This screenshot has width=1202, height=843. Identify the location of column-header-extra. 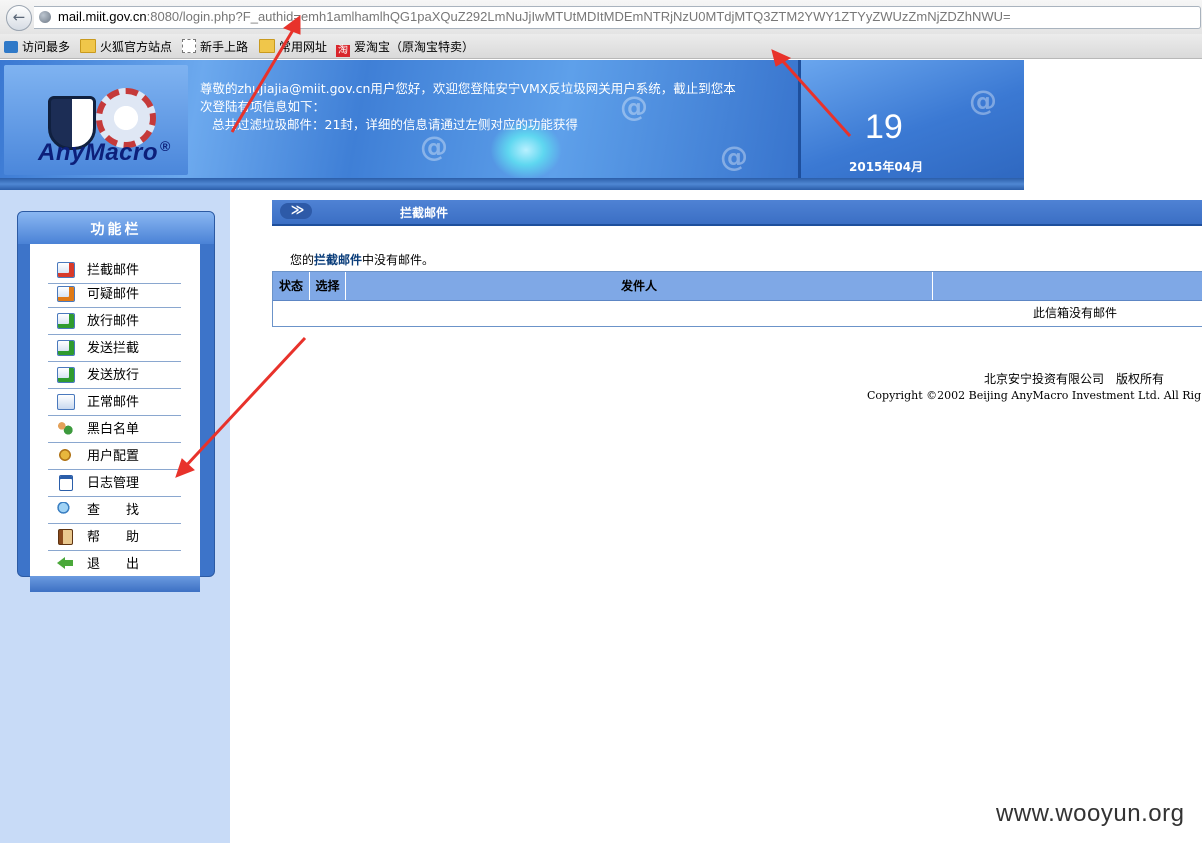
(1067, 286).